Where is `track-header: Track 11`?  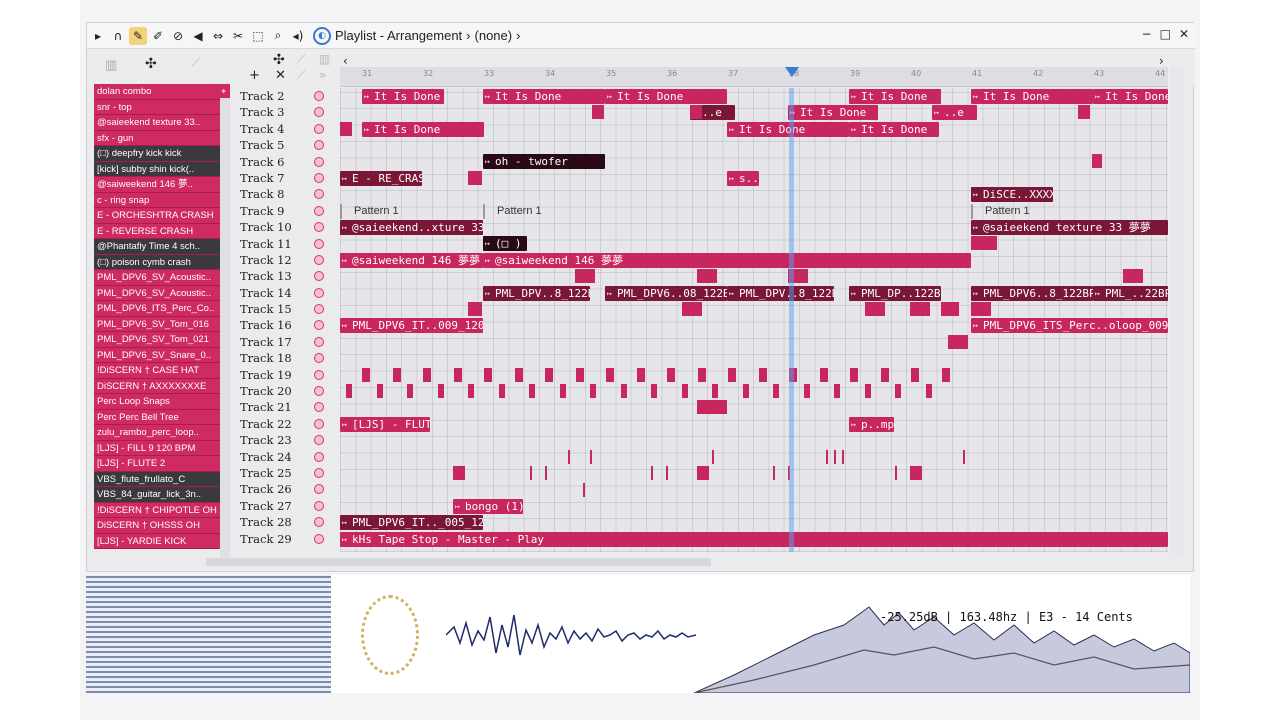
track-header: Track 11 is located at coordinates (286, 244).